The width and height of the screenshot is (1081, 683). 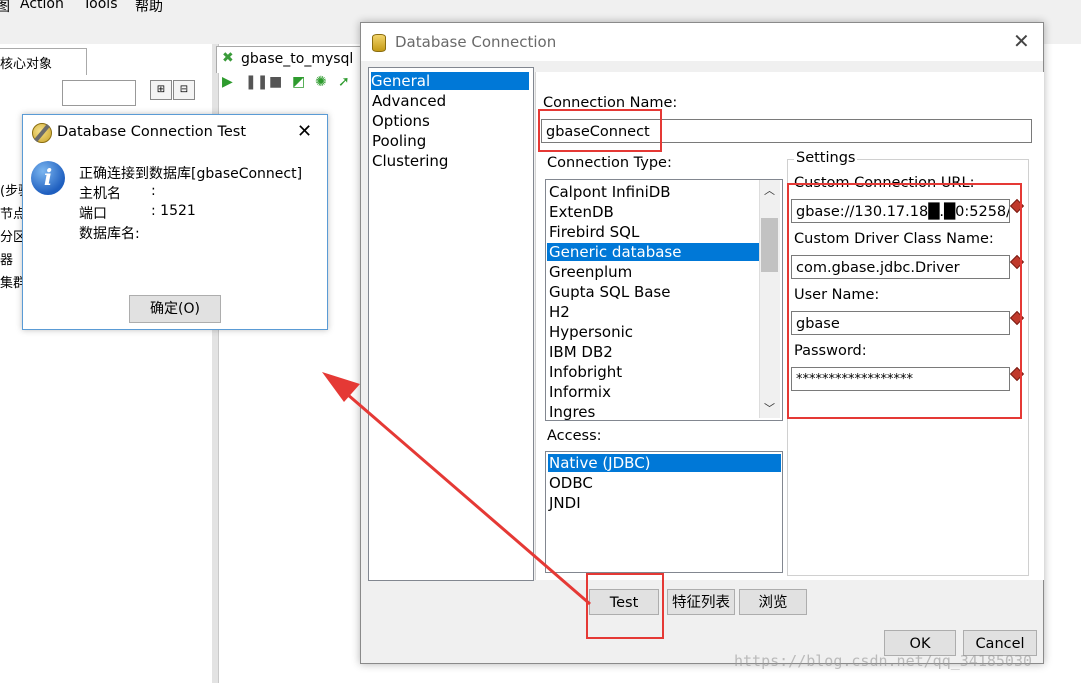 What do you see at coordinates (456, 489) in the screenshot?
I see `annotation-arrow` at bounding box center [456, 489].